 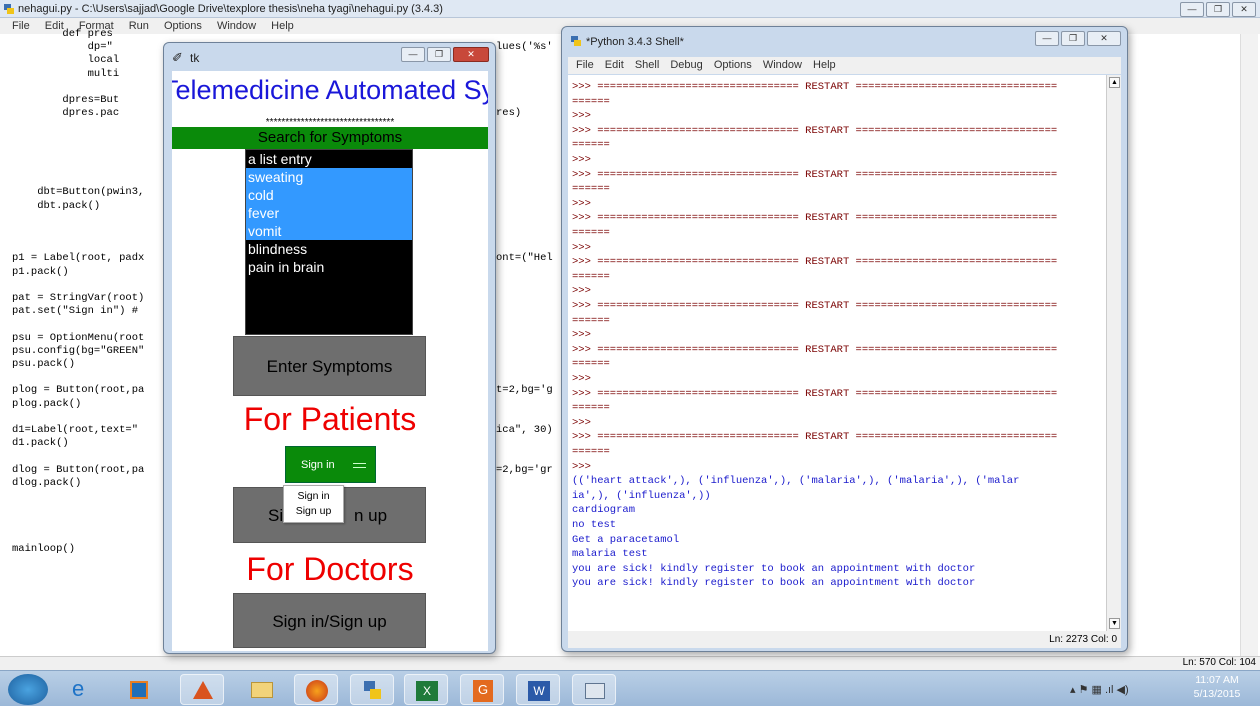 What do you see at coordinates (1217, 694) in the screenshot?
I see `clock-date: 5/13/2015` at bounding box center [1217, 694].